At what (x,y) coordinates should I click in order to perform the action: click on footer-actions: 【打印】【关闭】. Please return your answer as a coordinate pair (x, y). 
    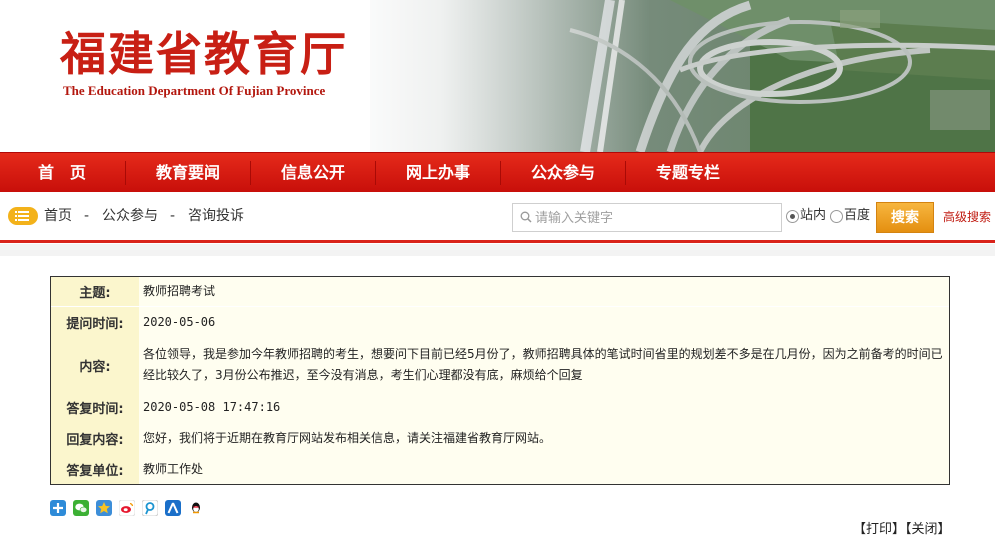
    Looking at the image, I should click on (902, 530).